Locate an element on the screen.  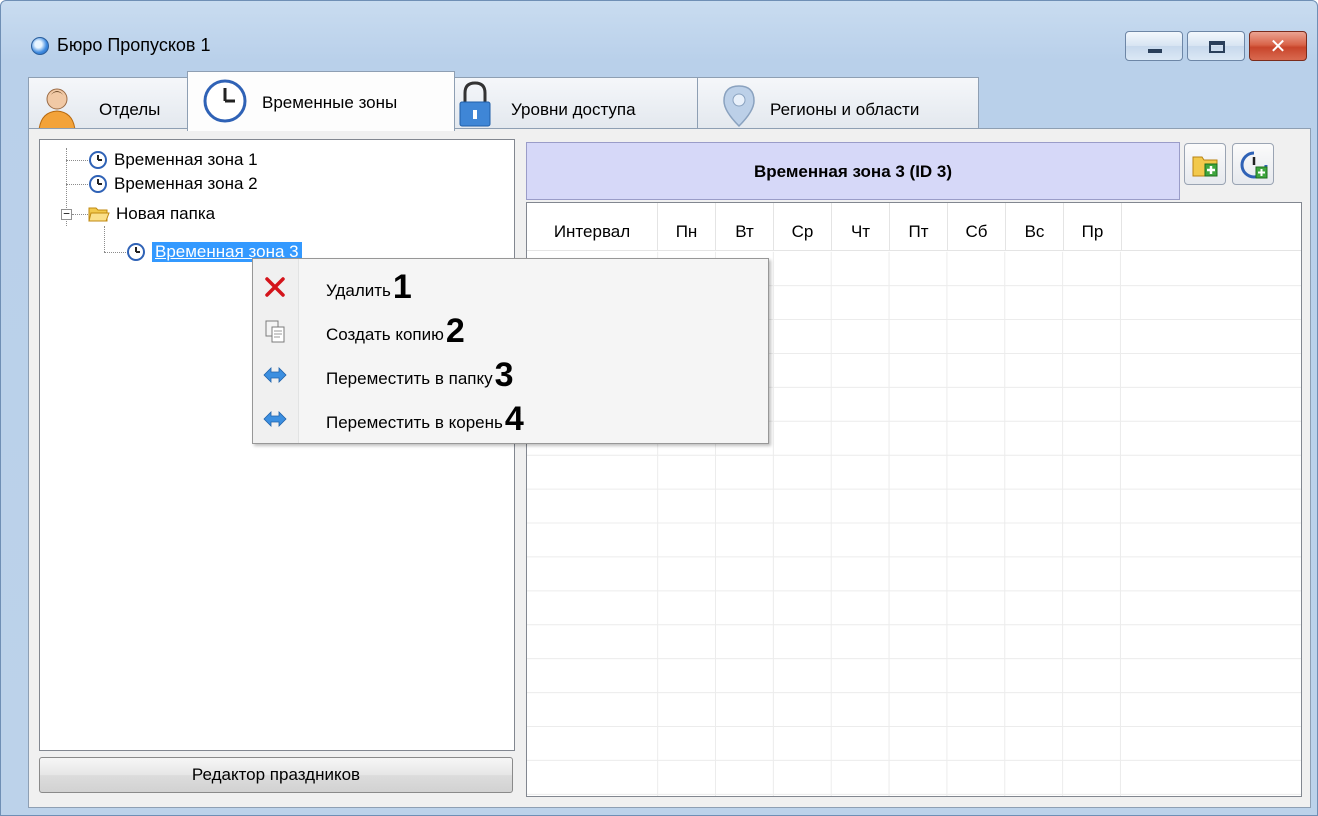
add-folder-icon is located at coordinates (1205, 166).